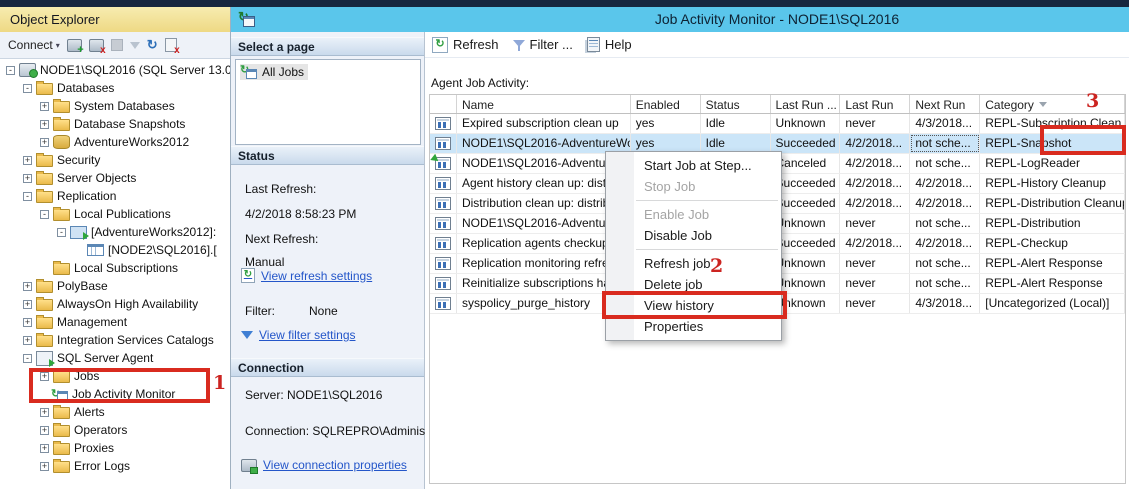 This screenshot has height=490, width=1129. What do you see at coordinates (1042, 104) in the screenshot?
I see `column-filter-icon` at bounding box center [1042, 104].